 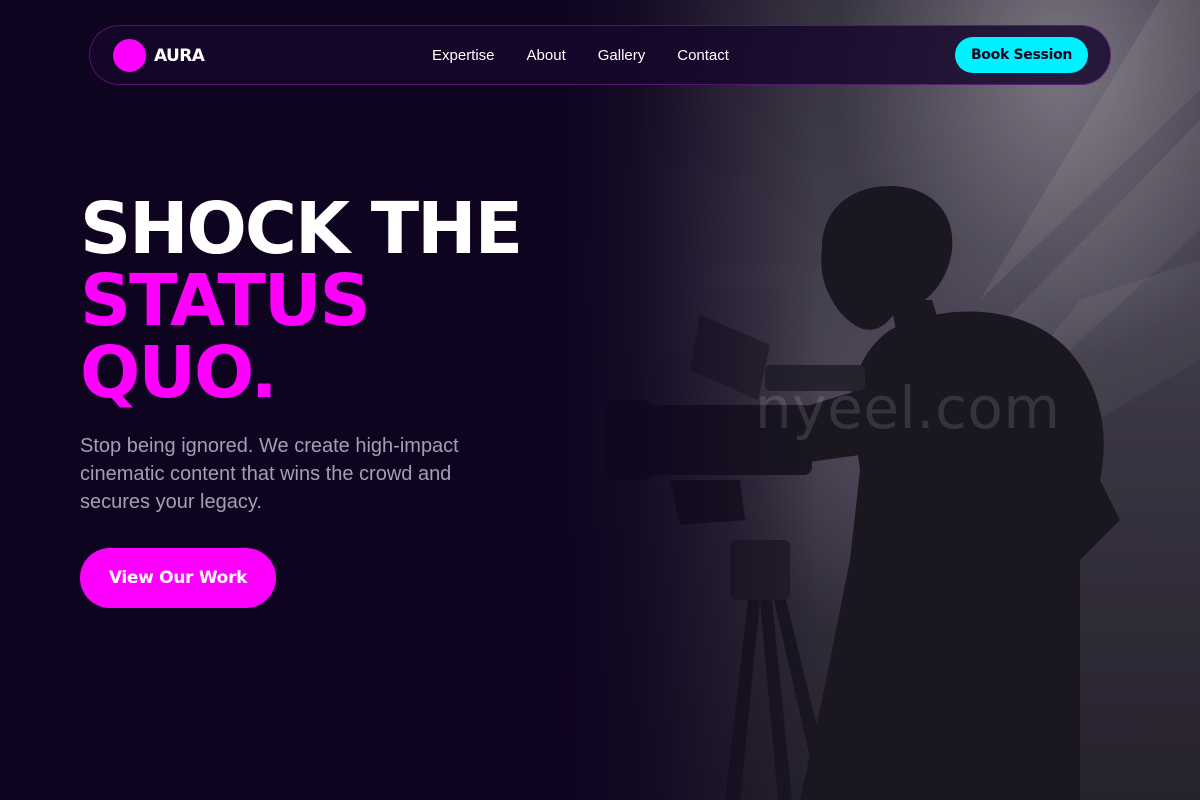 What do you see at coordinates (179, 372) in the screenshot?
I see `headline-line-3: QUO.` at bounding box center [179, 372].